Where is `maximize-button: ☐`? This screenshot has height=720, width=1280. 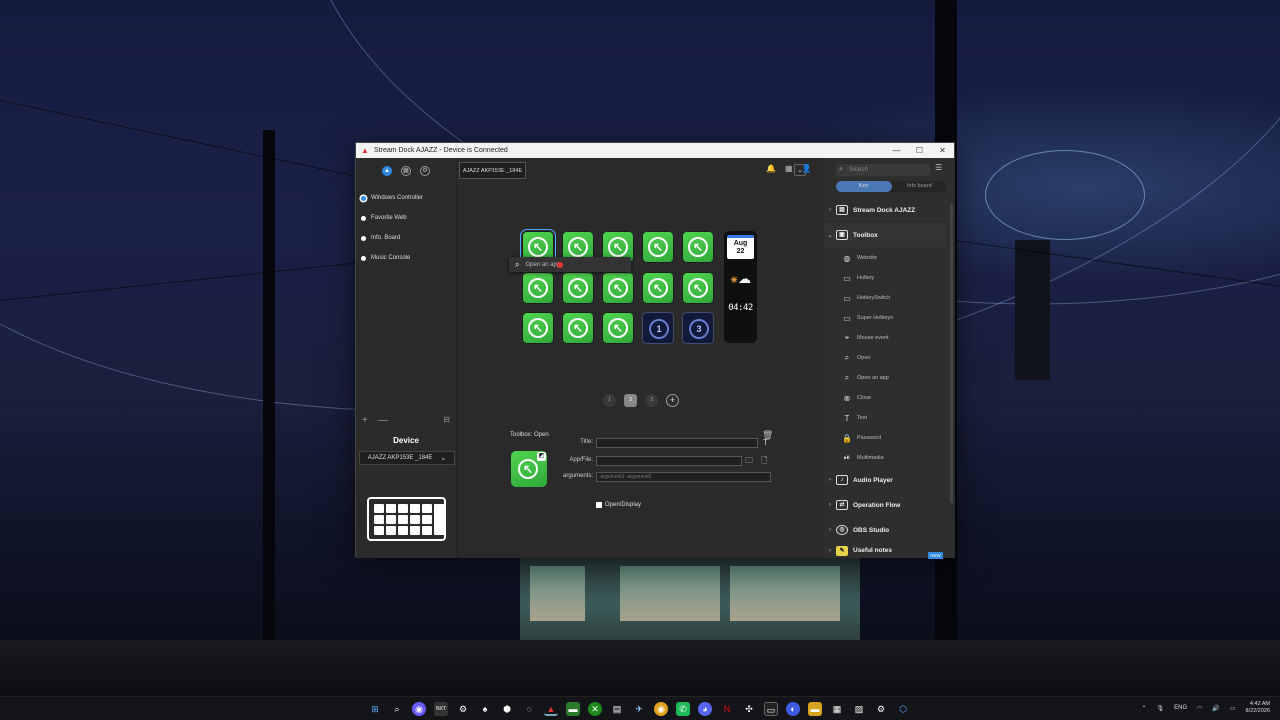
maximize-button: ☐ is located at coordinates (919, 150).